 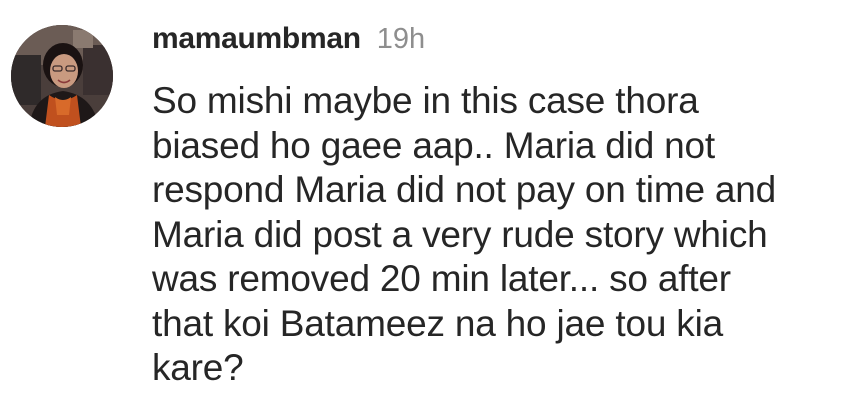 I want to click on profile-photo-icon, so click(x=62, y=76).